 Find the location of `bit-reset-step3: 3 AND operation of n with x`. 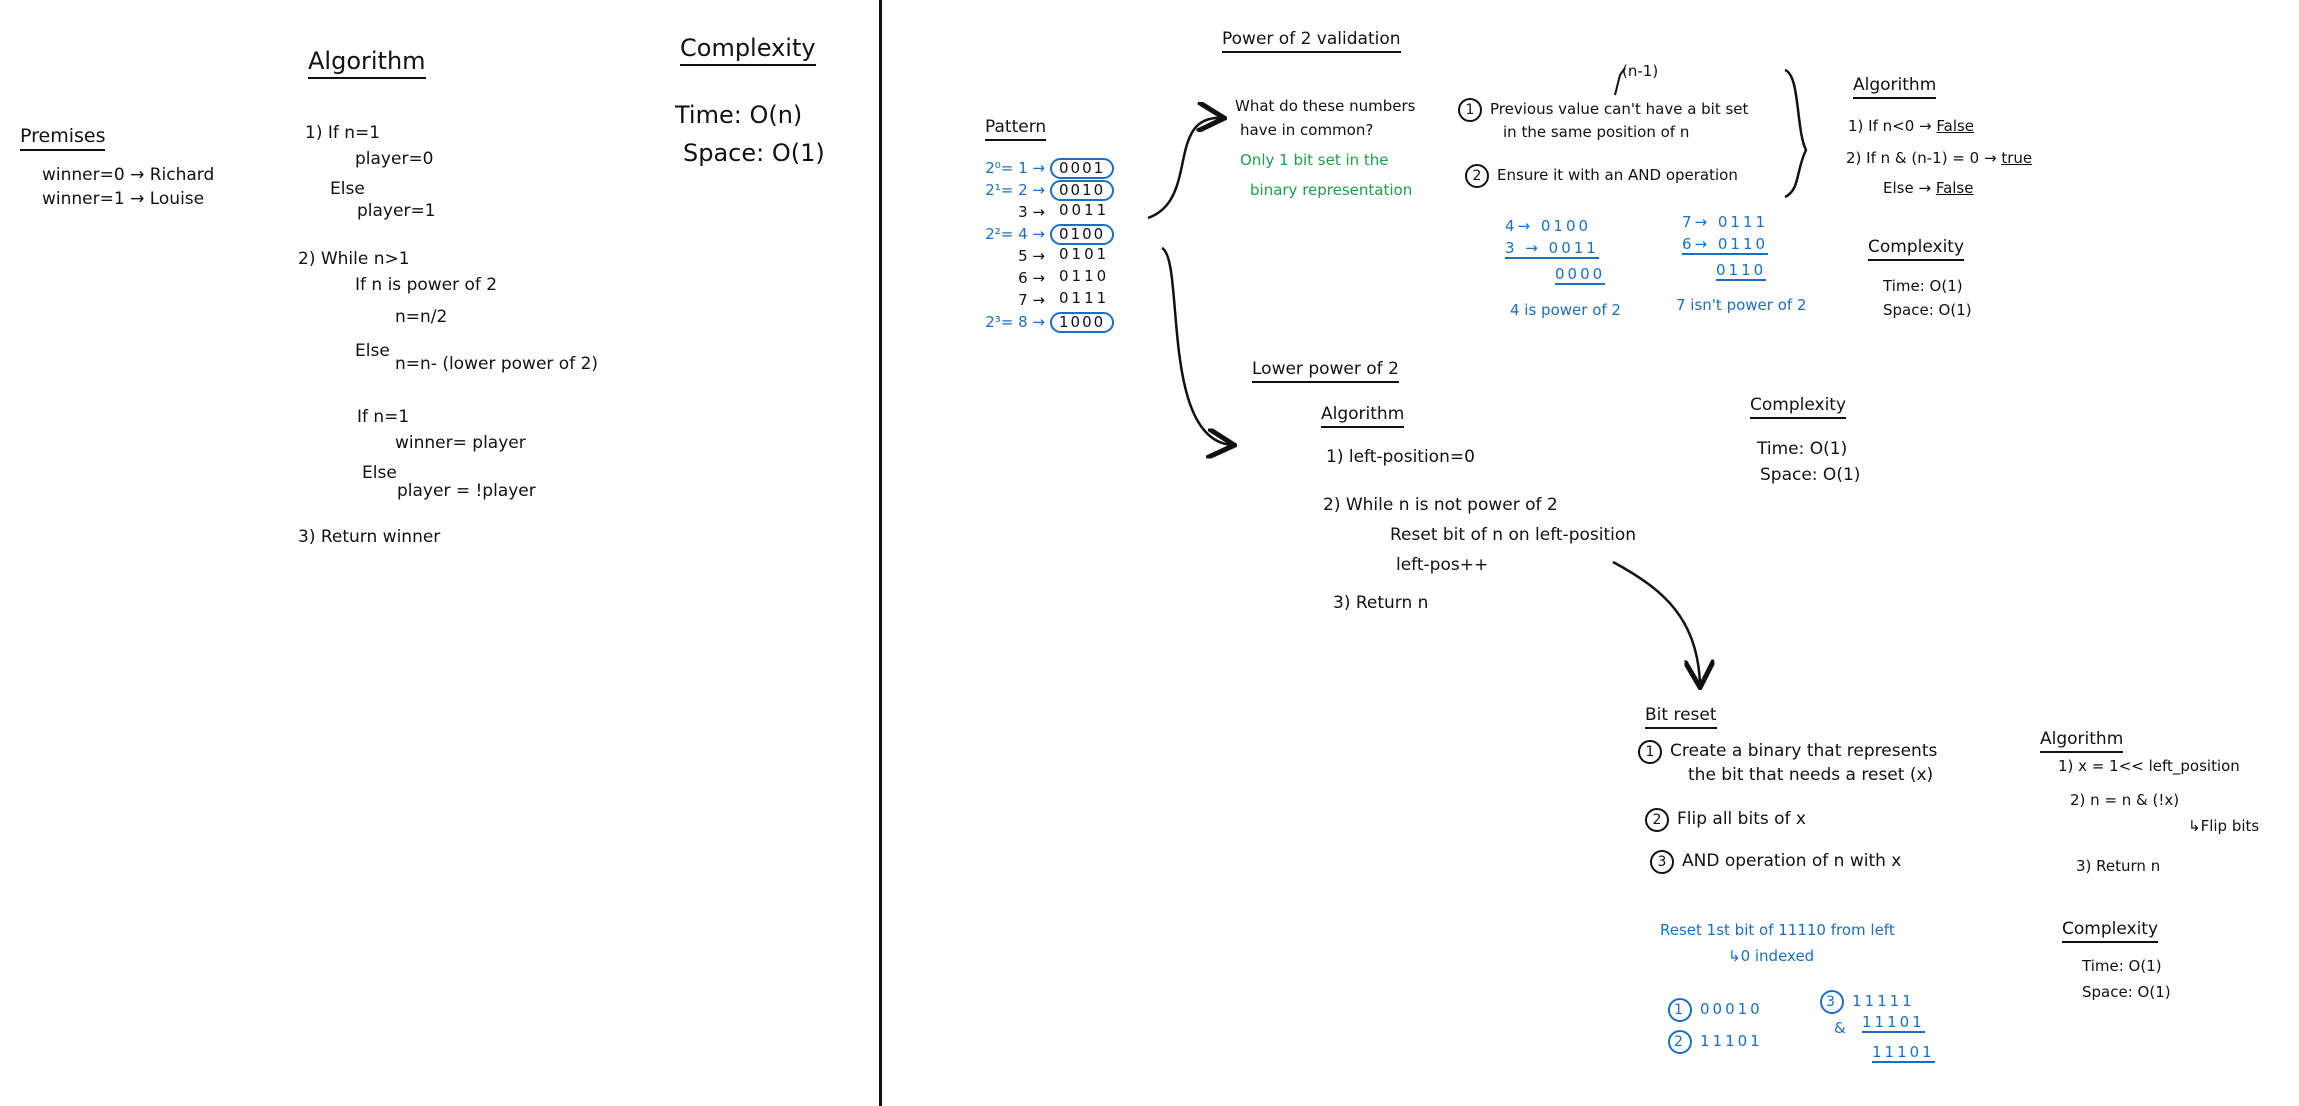

bit-reset-step3: 3 AND operation of n with x is located at coordinates (1775, 862).